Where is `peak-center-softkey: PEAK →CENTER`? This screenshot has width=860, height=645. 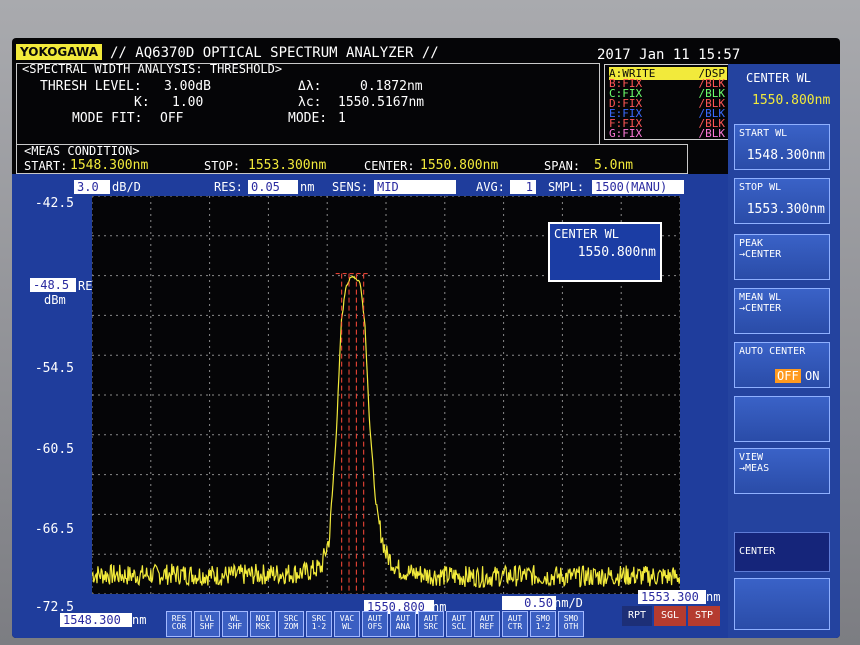 peak-center-softkey: PEAK →CENTER is located at coordinates (782, 257).